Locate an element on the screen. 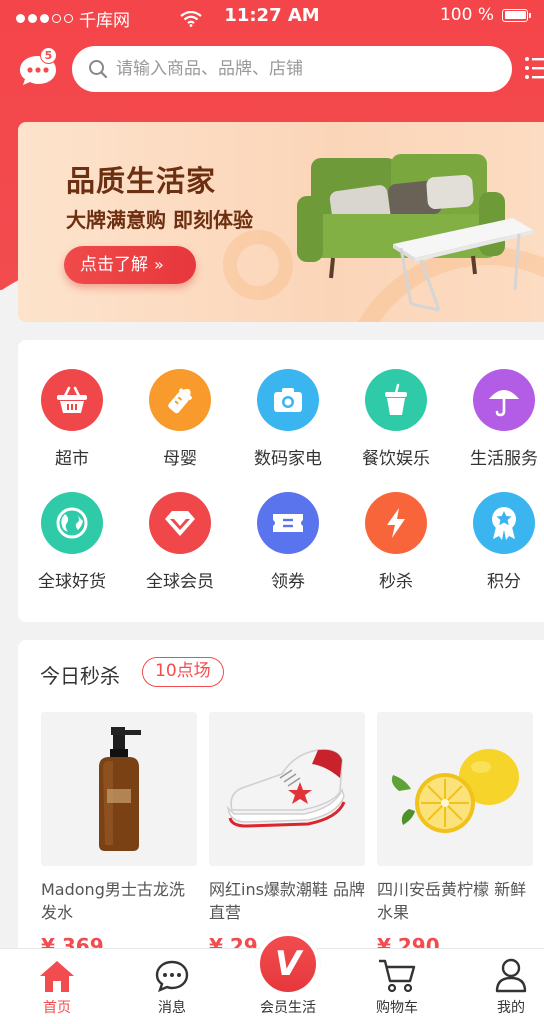  product-card: 网红ins爆款潮鞋 品牌直营 ¥ 29 is located at coordinates (287, 835).